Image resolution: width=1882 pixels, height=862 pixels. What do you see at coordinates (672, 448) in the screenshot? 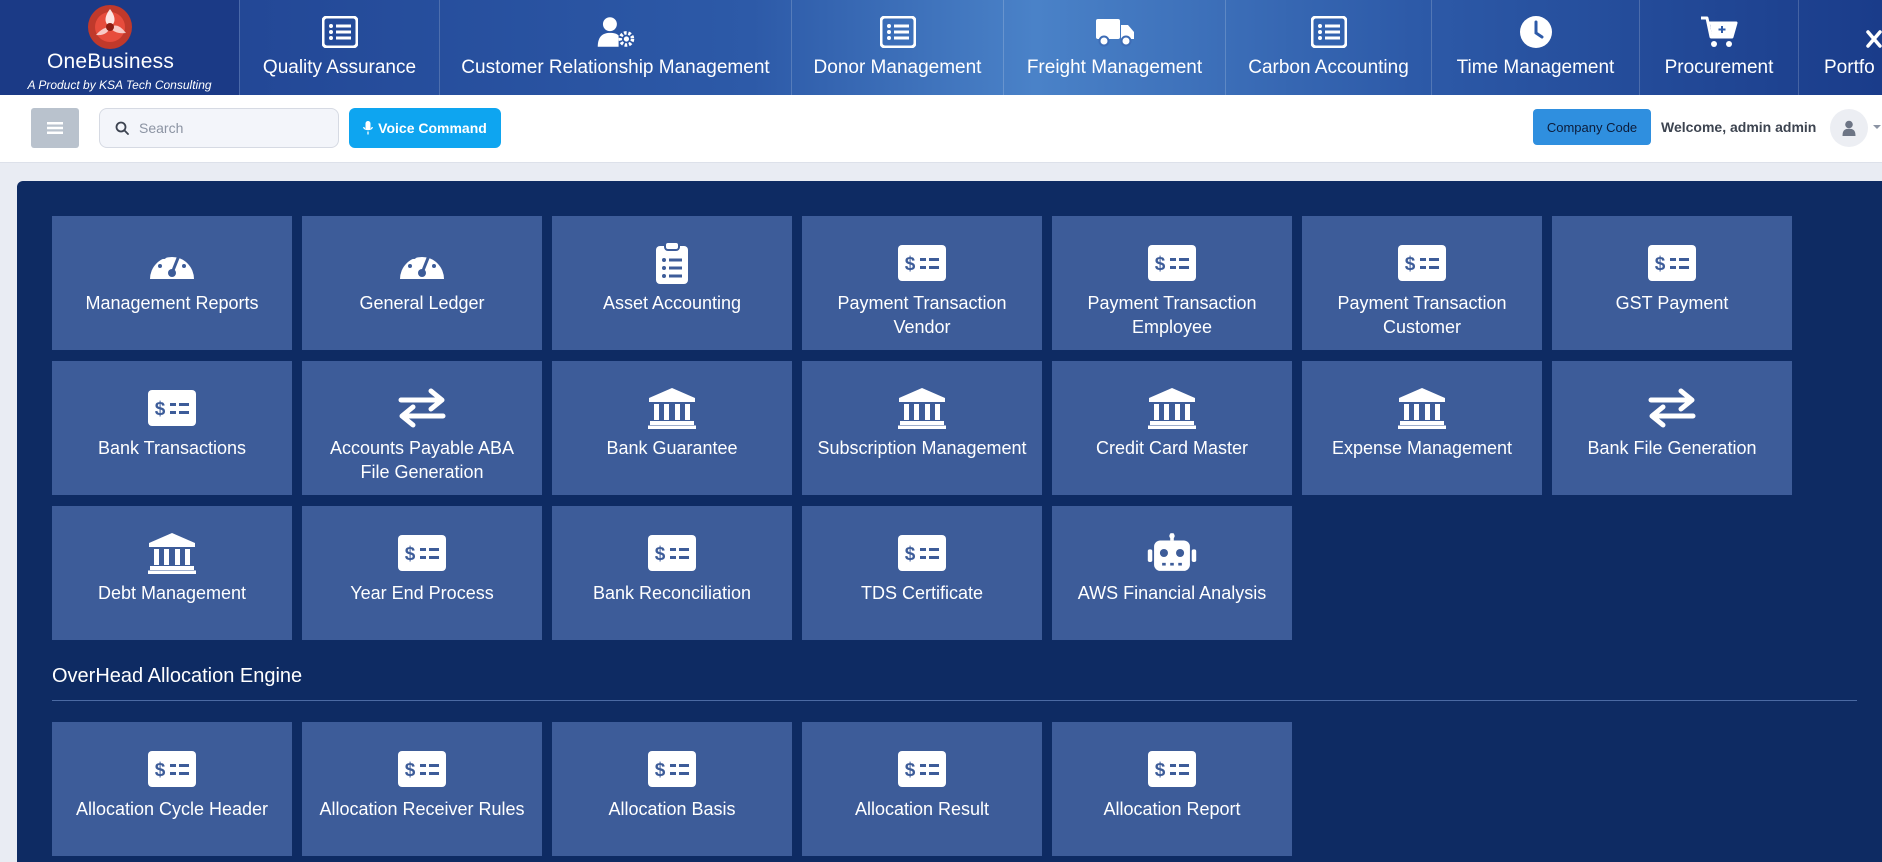
I see `tile-label: Bank Guarantee` at bounding box center [672, 448].